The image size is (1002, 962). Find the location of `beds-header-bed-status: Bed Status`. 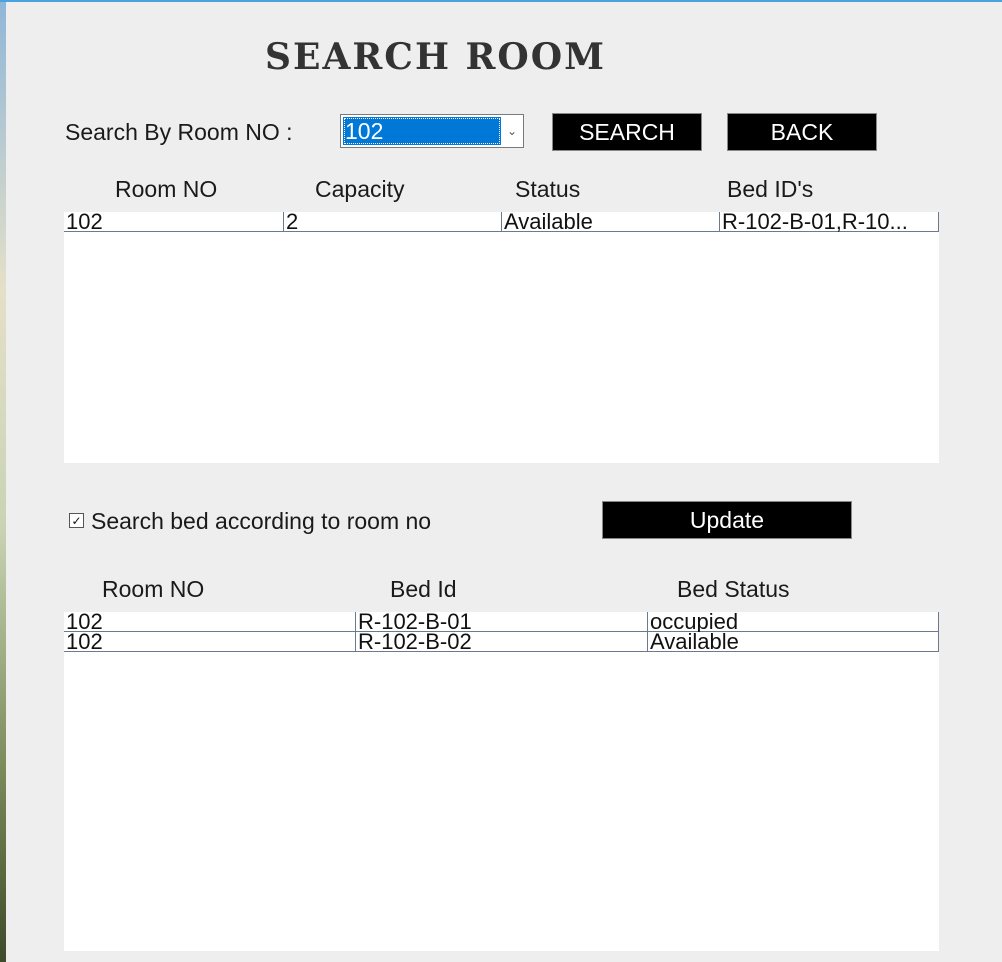

beds-header-bed-status: Bed Status is located at coordinates (733, 589).